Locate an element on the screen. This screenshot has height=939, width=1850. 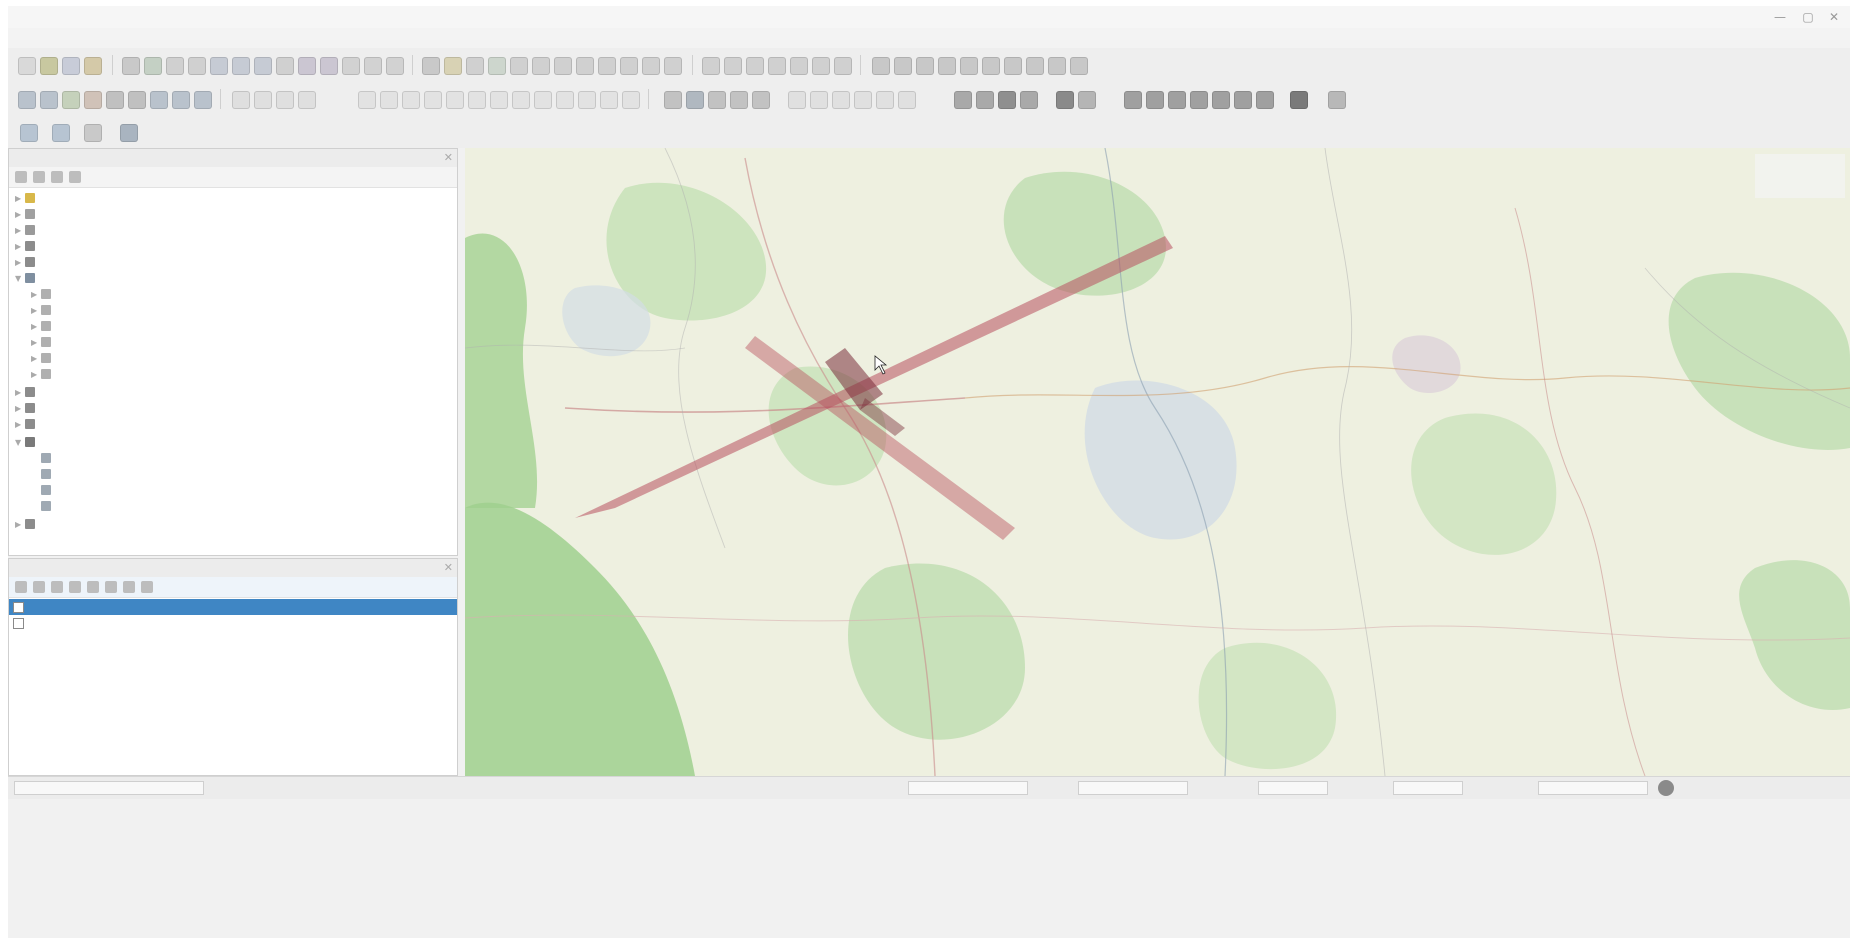
maximize-icon: ▢ is located at coordinates (1808, 17).